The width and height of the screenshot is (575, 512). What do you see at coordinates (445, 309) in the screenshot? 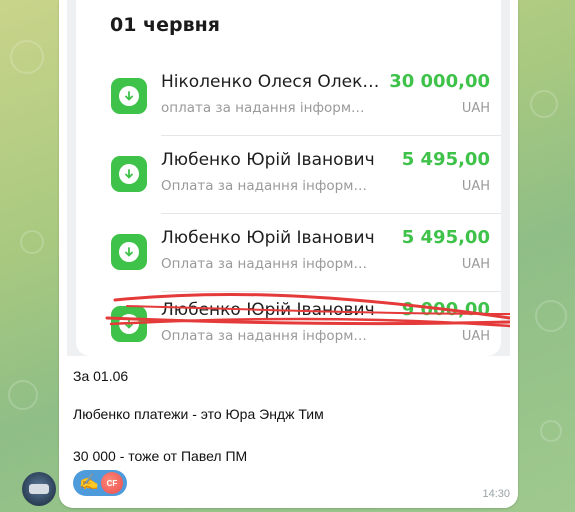
I see `transaction-amount: 9 000,00` at bounding box center [445, 309].